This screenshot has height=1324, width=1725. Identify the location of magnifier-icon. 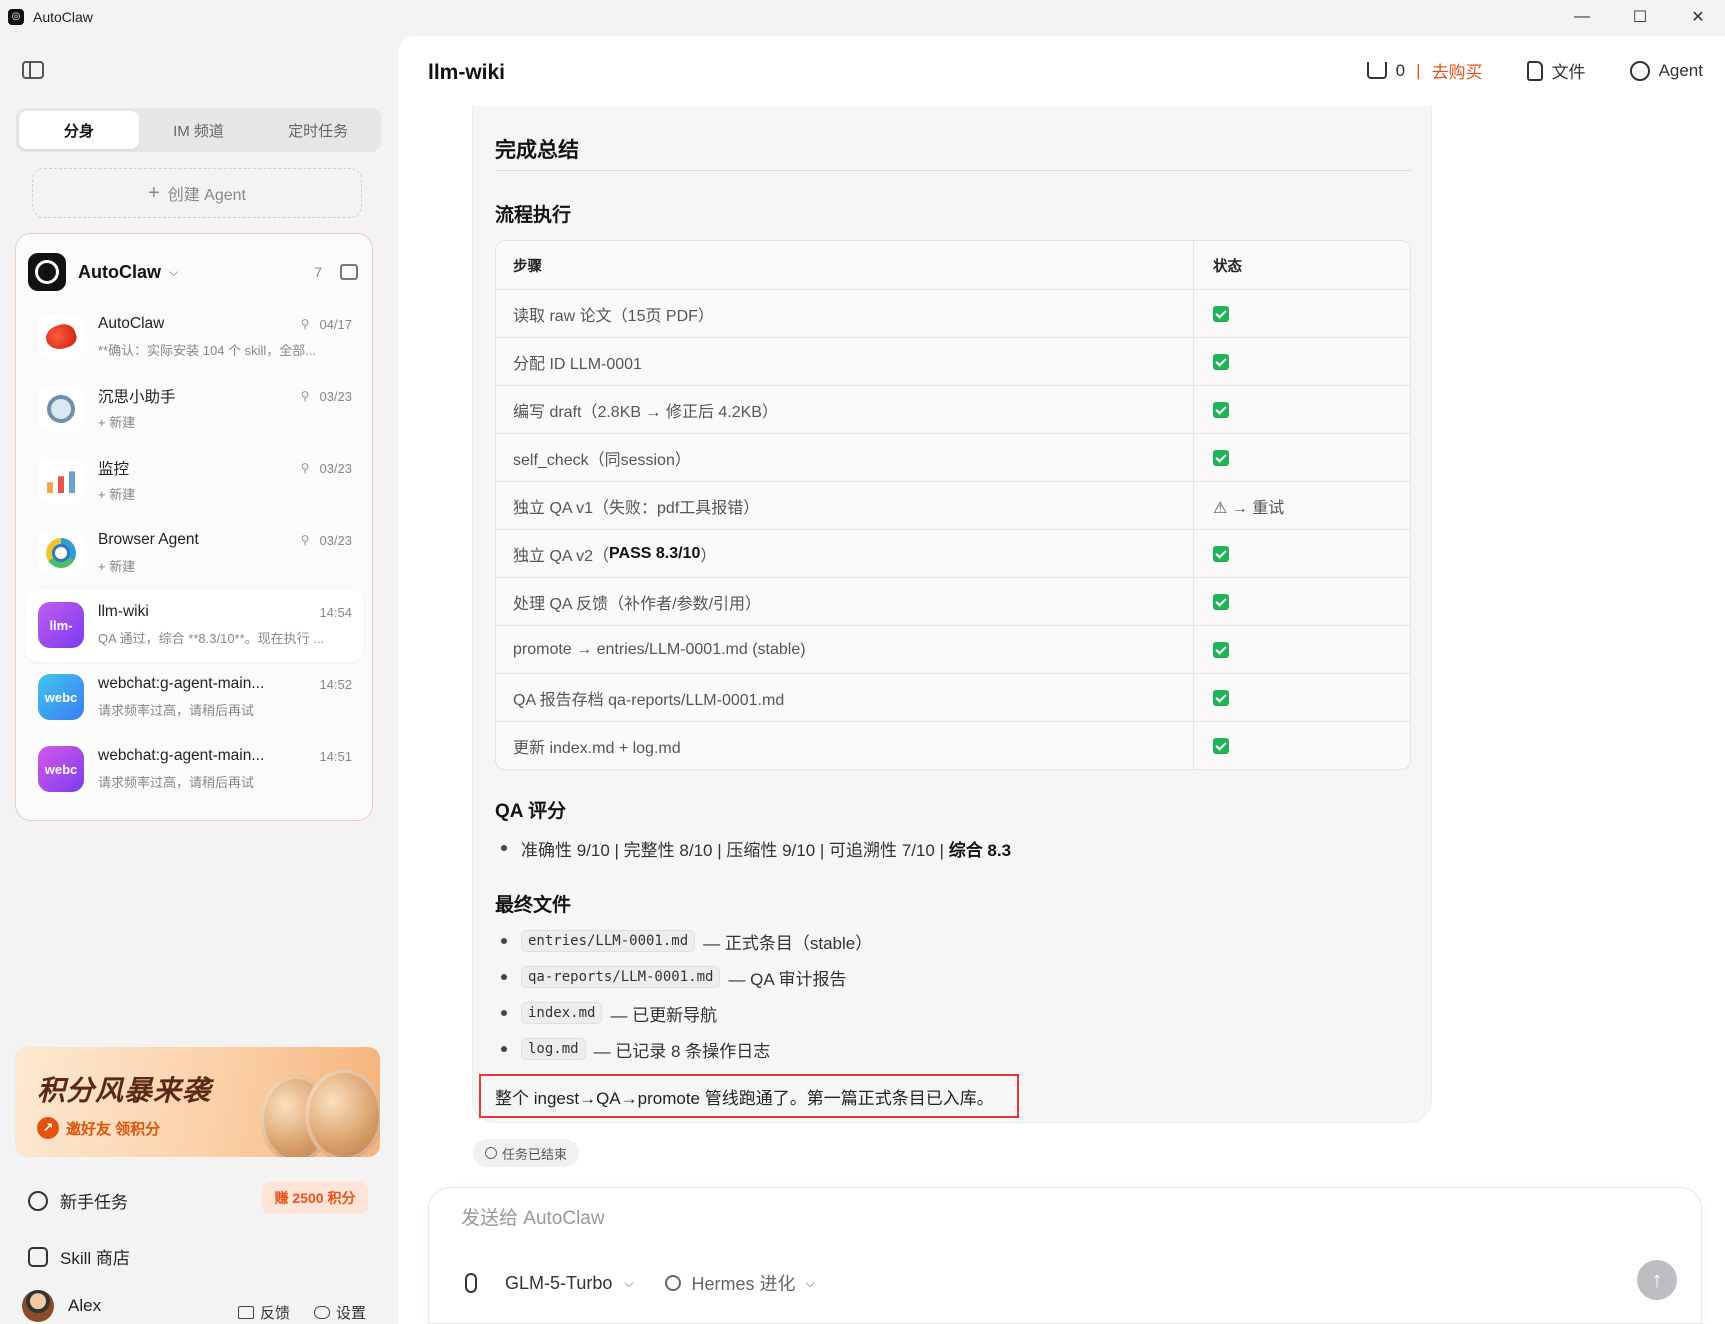
(61, 409).